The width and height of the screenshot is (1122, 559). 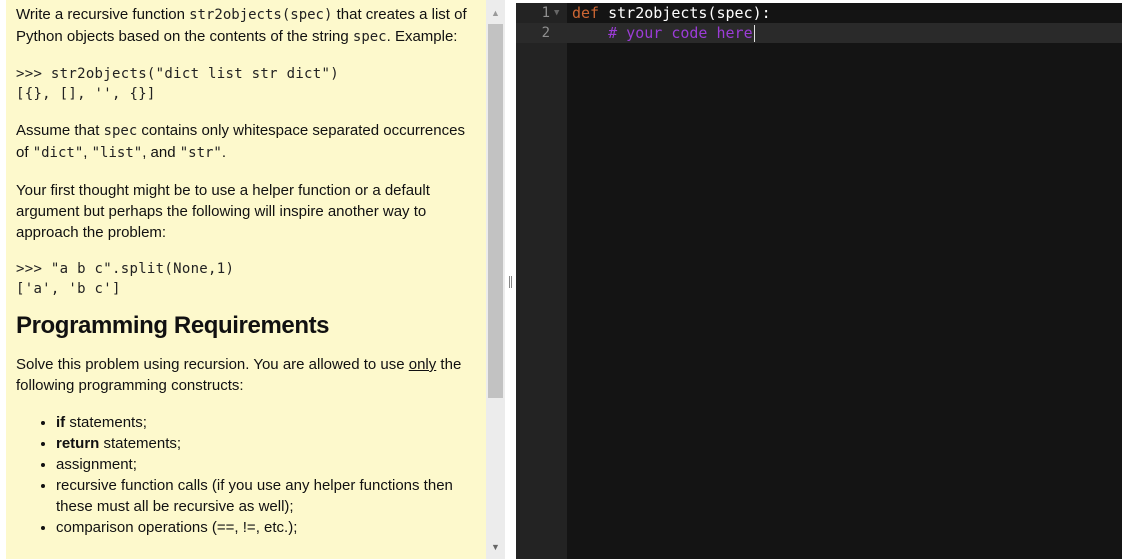 I want to click on requirements-heading: Programming Requirements, so click(x=173, y=325).